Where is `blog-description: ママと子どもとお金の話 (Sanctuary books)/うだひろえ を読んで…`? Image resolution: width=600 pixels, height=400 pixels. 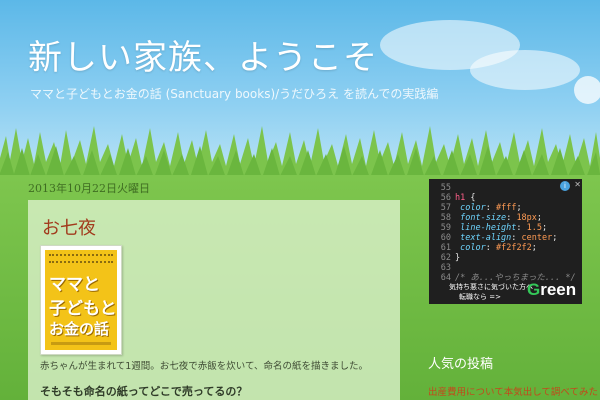 blog-description: ママと子どもとお金の話 (Sanctuary books)/うだひろえ を読んで… is located at coordinates (234, 94).